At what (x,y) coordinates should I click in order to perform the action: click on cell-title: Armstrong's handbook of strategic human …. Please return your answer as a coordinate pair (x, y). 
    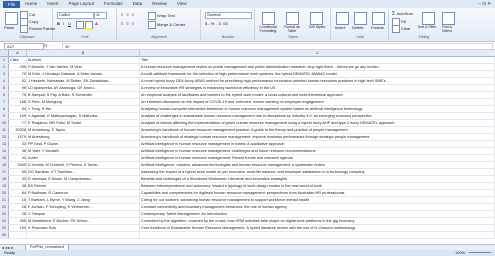
    Looking at the image, I should click on (317, 137).